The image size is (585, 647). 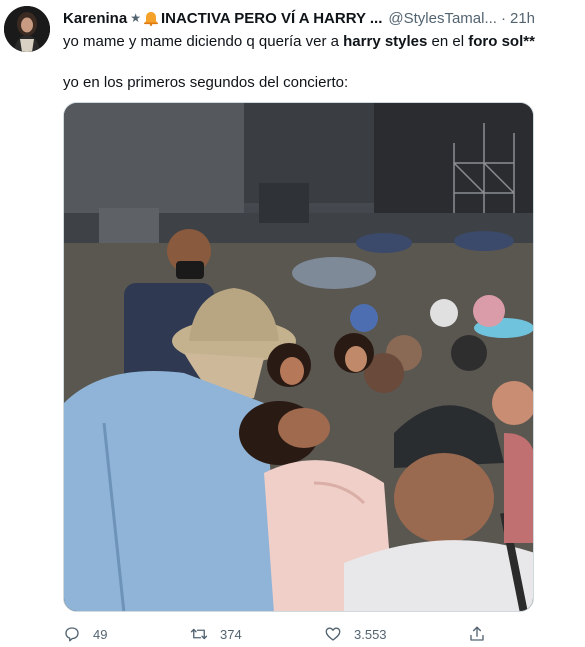 I want to click on share-button, so click(x=483, y=634).